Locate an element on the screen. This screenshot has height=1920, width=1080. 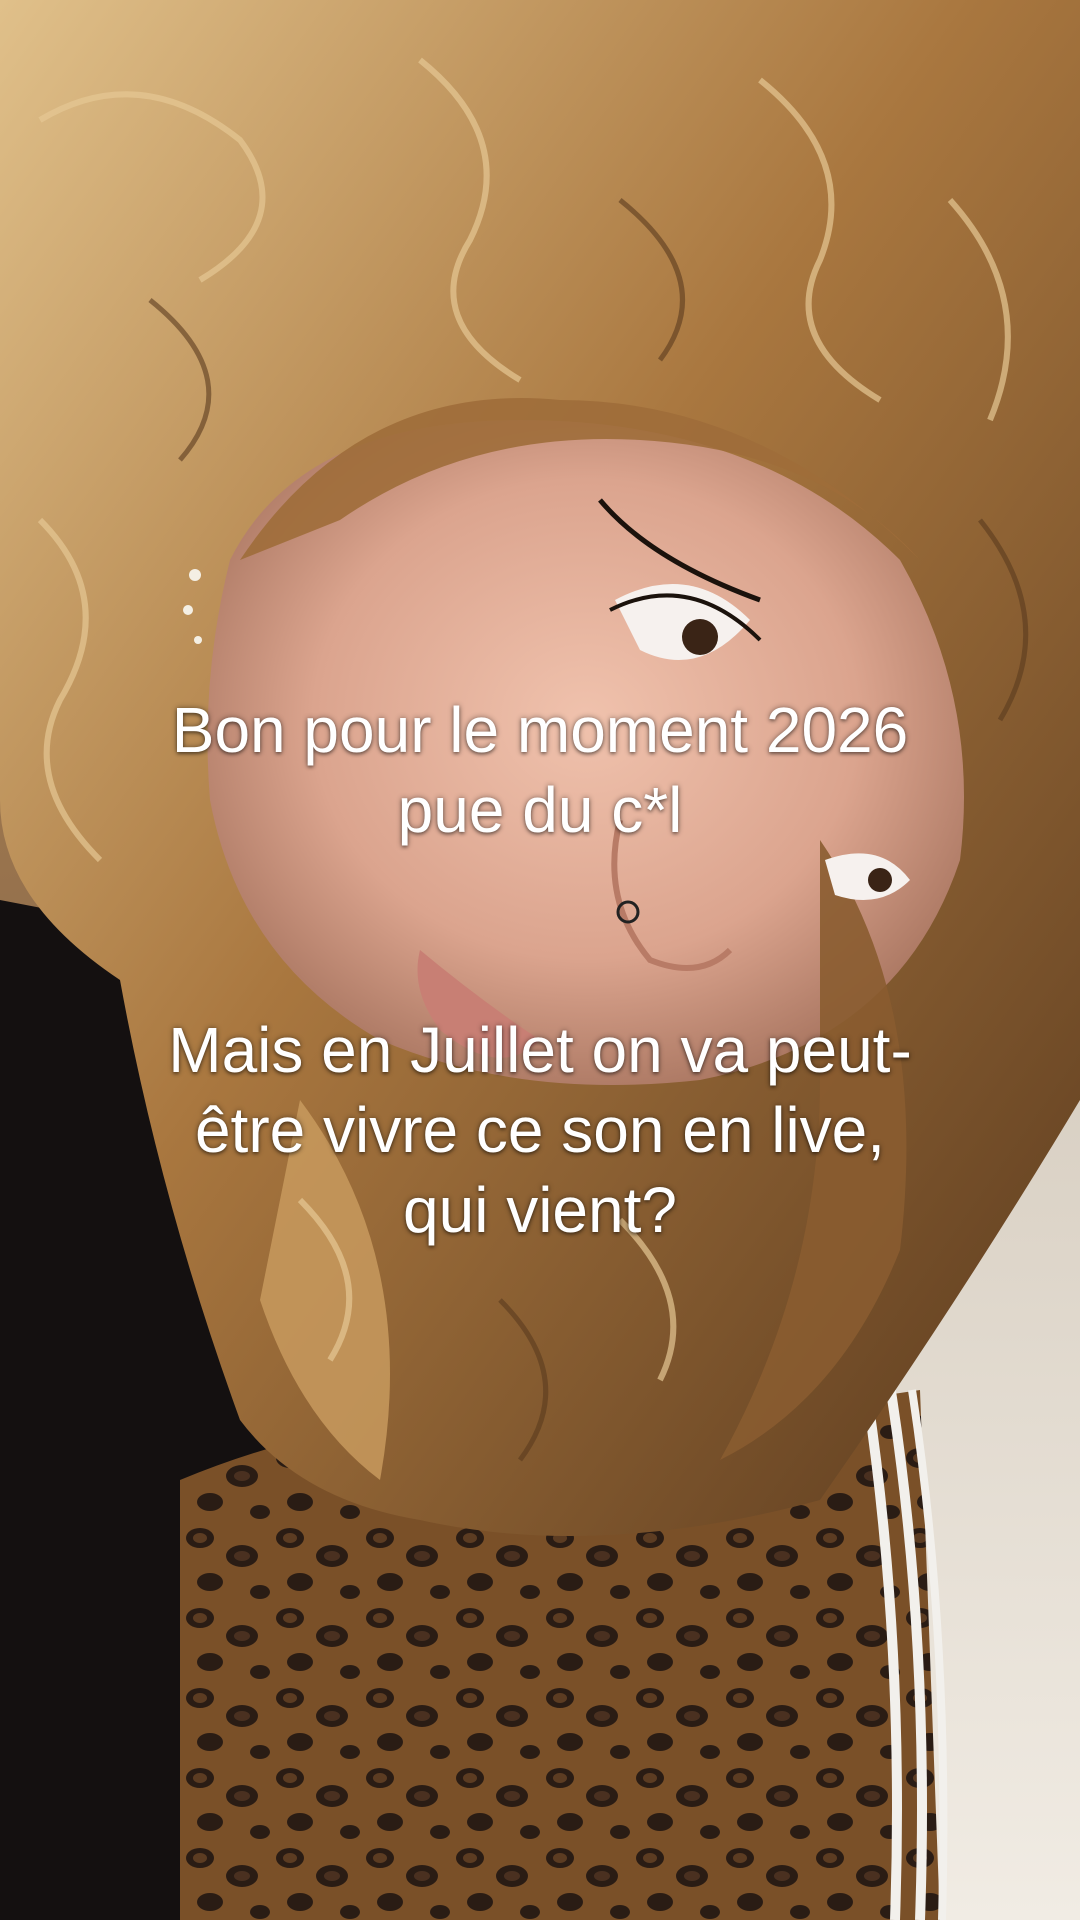
caption-top: Bon pour le moment 2026 pue du c*l is located at coordinates (540, 770).